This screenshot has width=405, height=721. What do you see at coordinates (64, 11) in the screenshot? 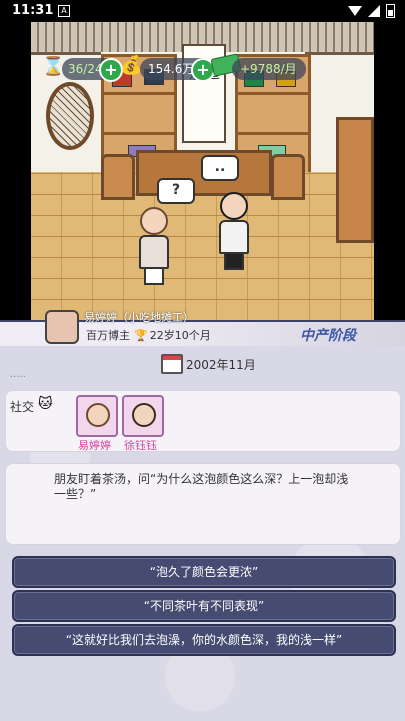
I see `notification-icon: A` at bounding box center [64, 11].